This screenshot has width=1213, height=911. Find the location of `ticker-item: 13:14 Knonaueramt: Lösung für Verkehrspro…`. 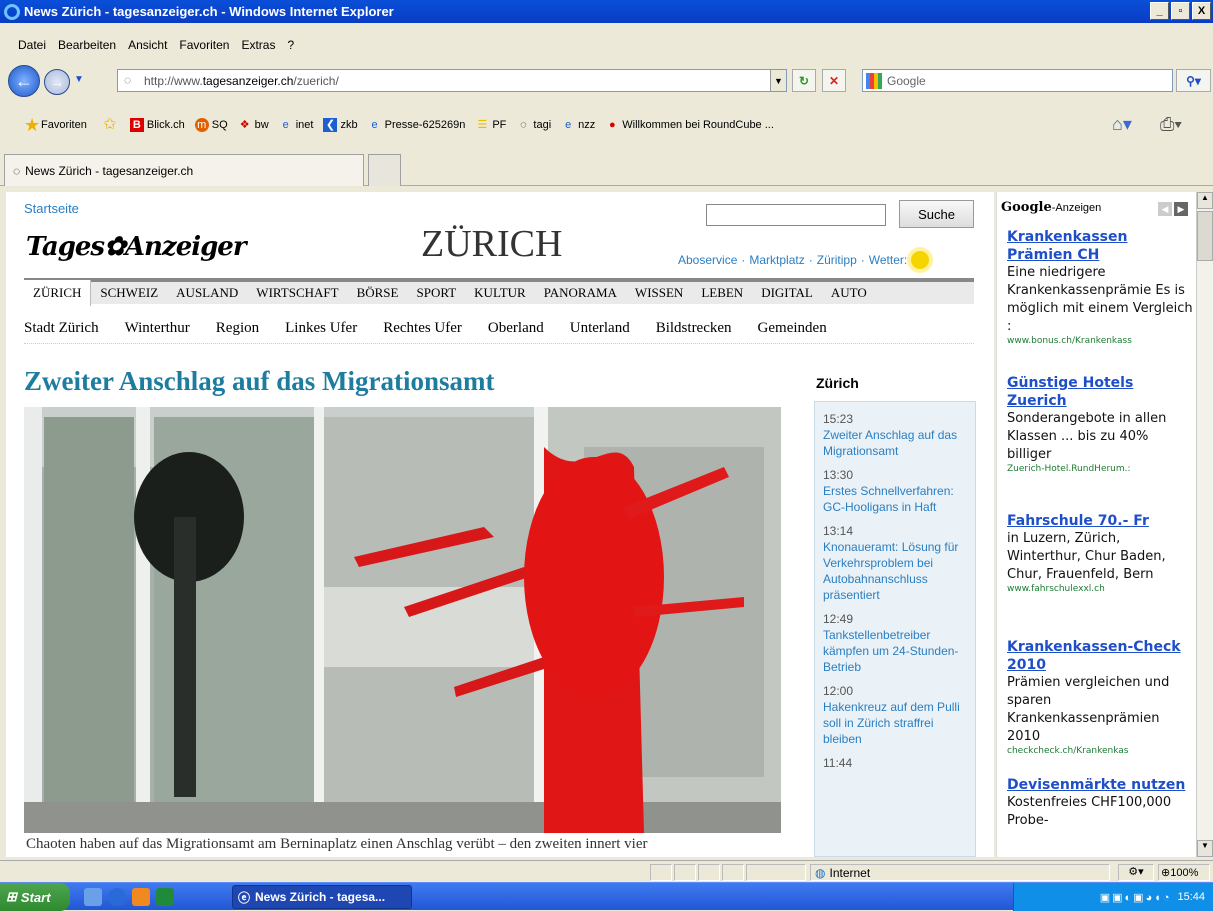

ticker-item: 13:14 Knonaueramt: Lösung für Verkehrspro… is located at coordinates (895, 563).